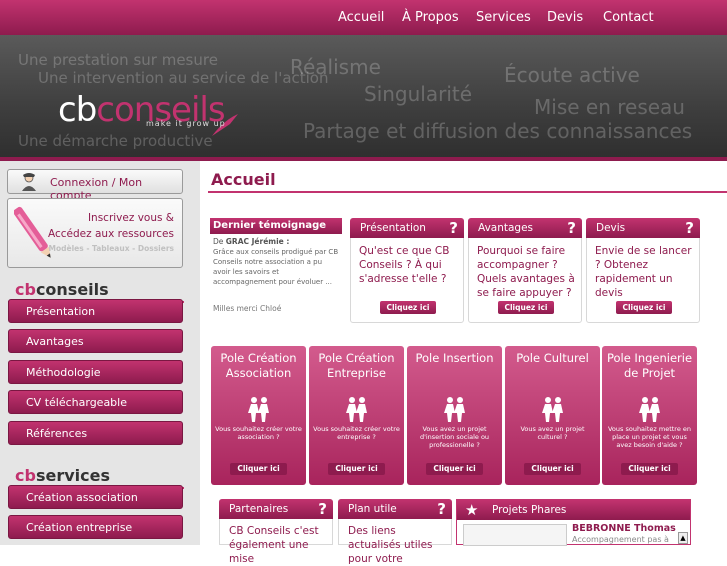 The height and width of the screenshot is (566, 727). What do you see at coordinates (276, 509) in the screenshot?
I see `card-header: Partenaires ?` at bounding box center [276, 509].